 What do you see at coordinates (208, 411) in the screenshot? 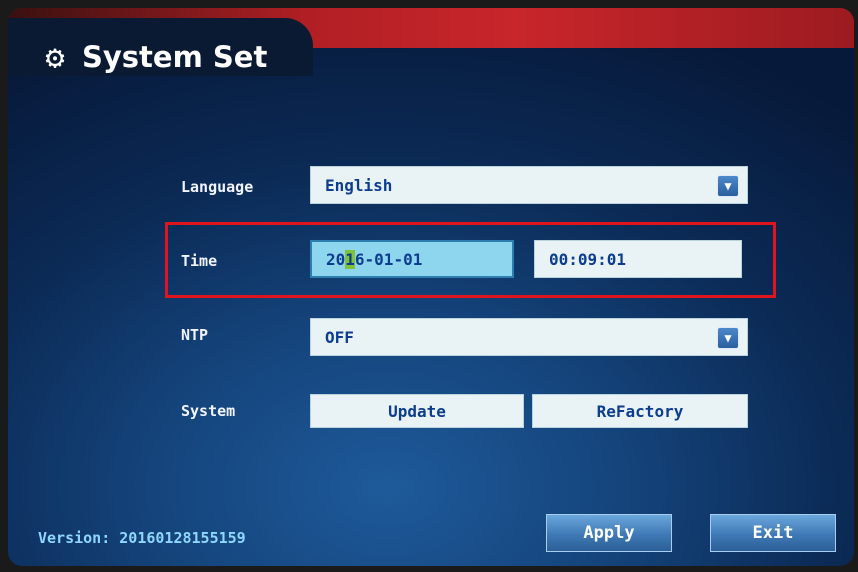
I see `system-label: System` at bounding box center [208, 411].